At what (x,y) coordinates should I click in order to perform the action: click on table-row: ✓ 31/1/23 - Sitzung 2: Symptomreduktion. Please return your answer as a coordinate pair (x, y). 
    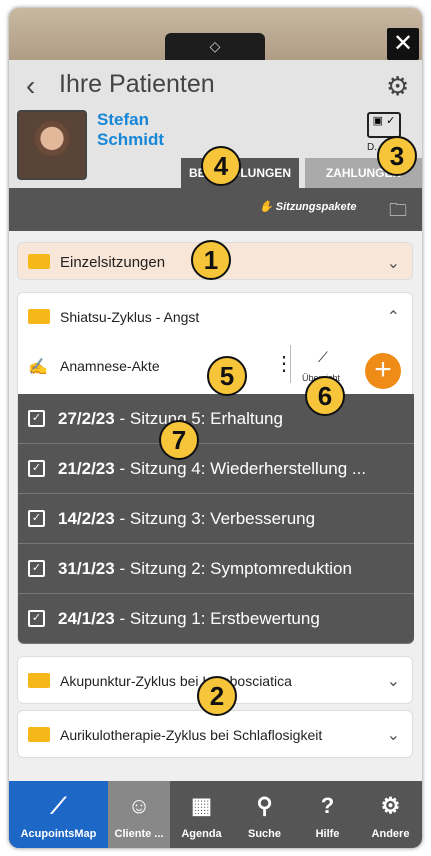
    Looking at the image, I should click on (216, 569).